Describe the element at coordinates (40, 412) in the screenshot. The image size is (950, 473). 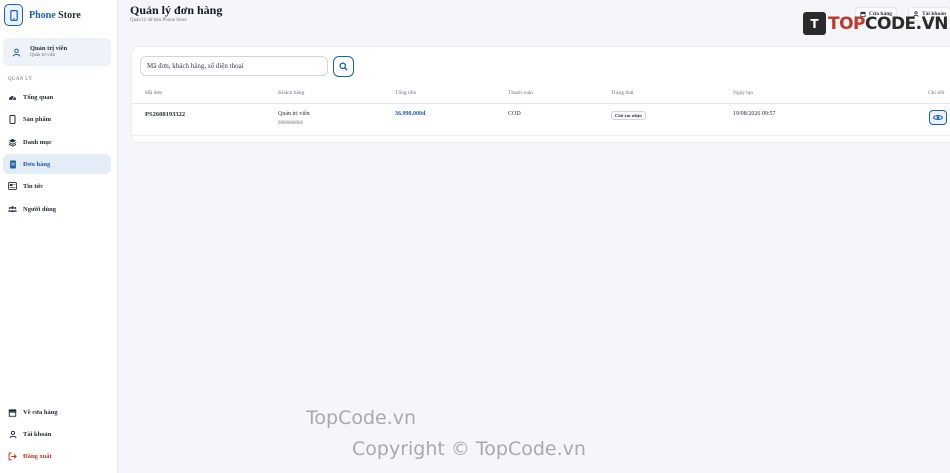
I see `sidebar-item-label: Về cửa hàng` at that location.